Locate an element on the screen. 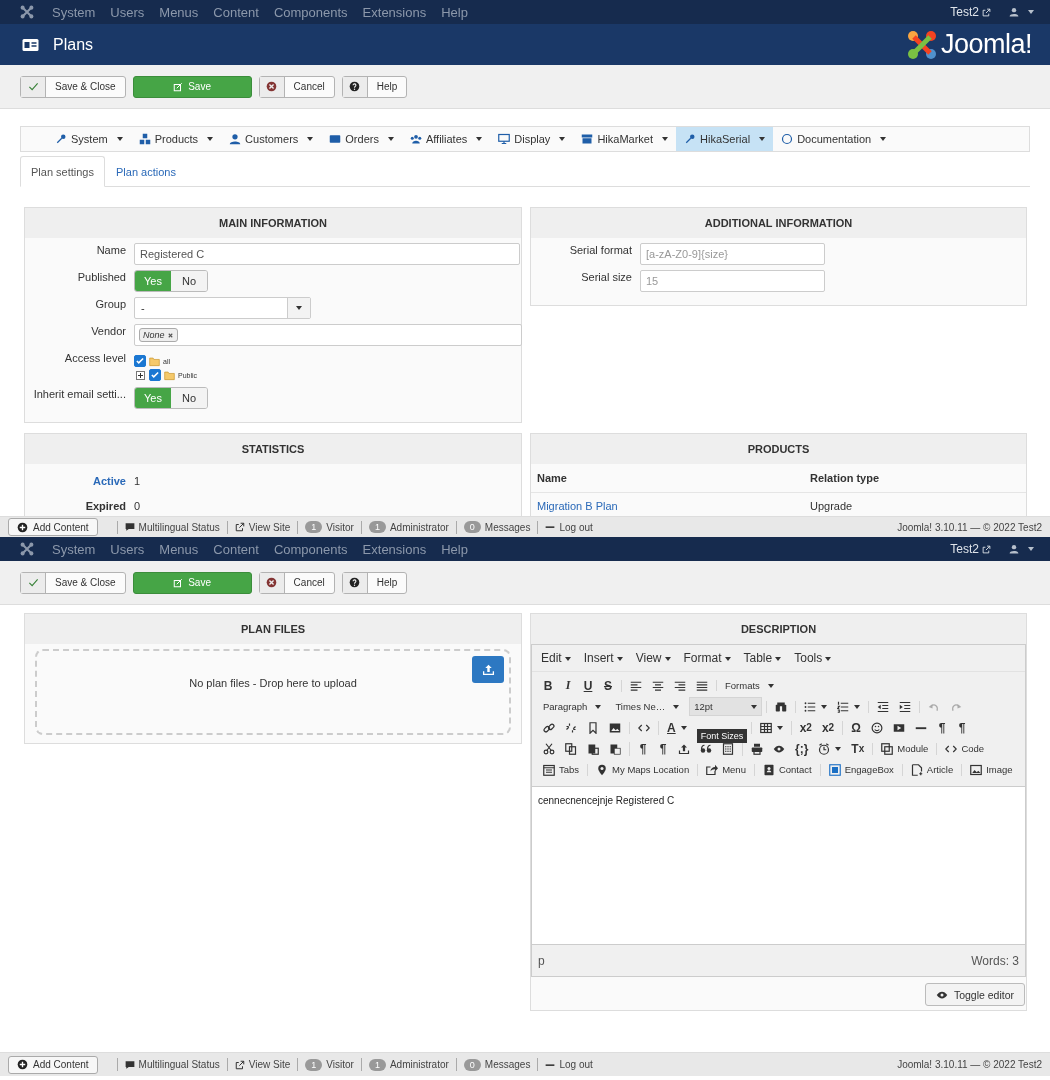 This screenshot has height=1080, width=1050. unlink-icon is located at coordinates (571, 727).